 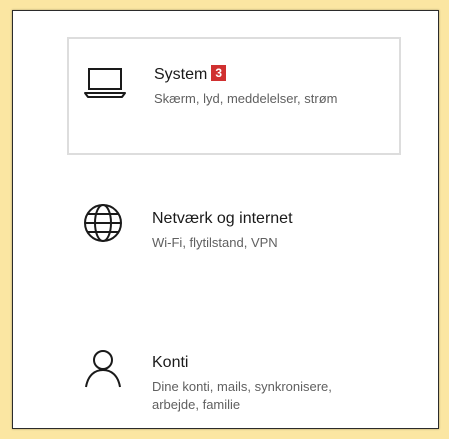 I want to click on tile-title: Netværk og internet, so click(x=222, y=218).